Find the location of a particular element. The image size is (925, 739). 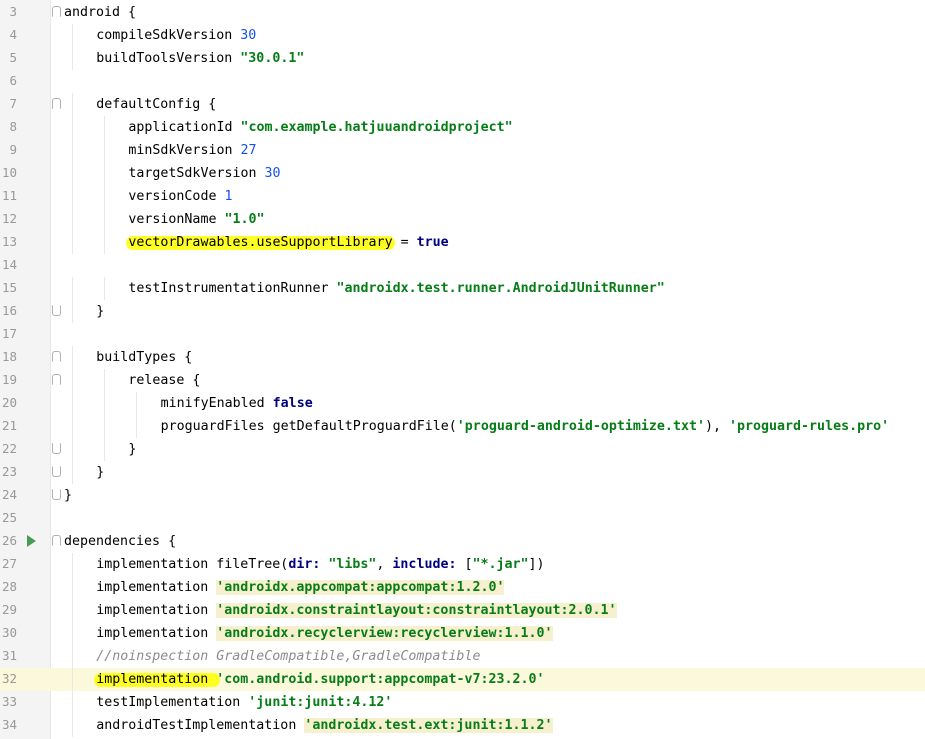

code-token: include: is located at coordinates (428, 564).